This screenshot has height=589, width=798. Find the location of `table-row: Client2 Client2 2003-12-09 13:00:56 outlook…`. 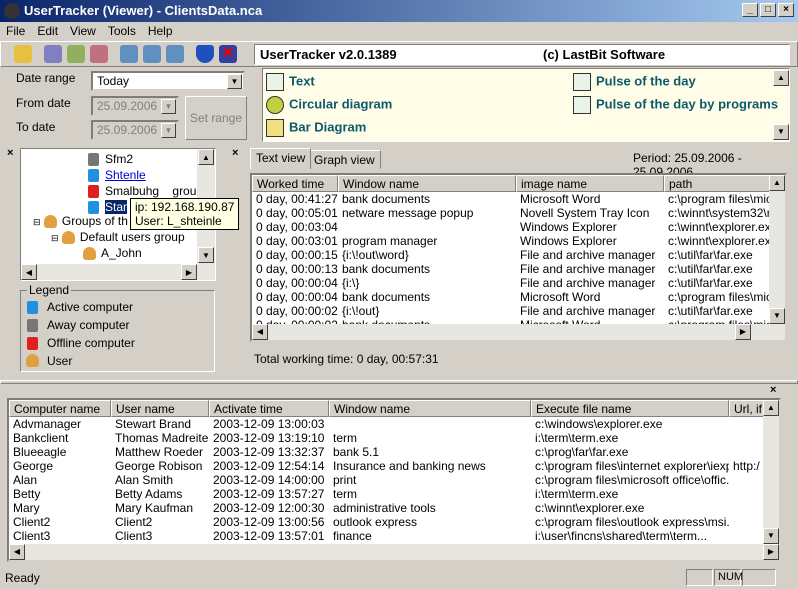

table-row: Client2 Client2 2003-12-09 13:00:56 outlook… is located at coordinates (394, 522).